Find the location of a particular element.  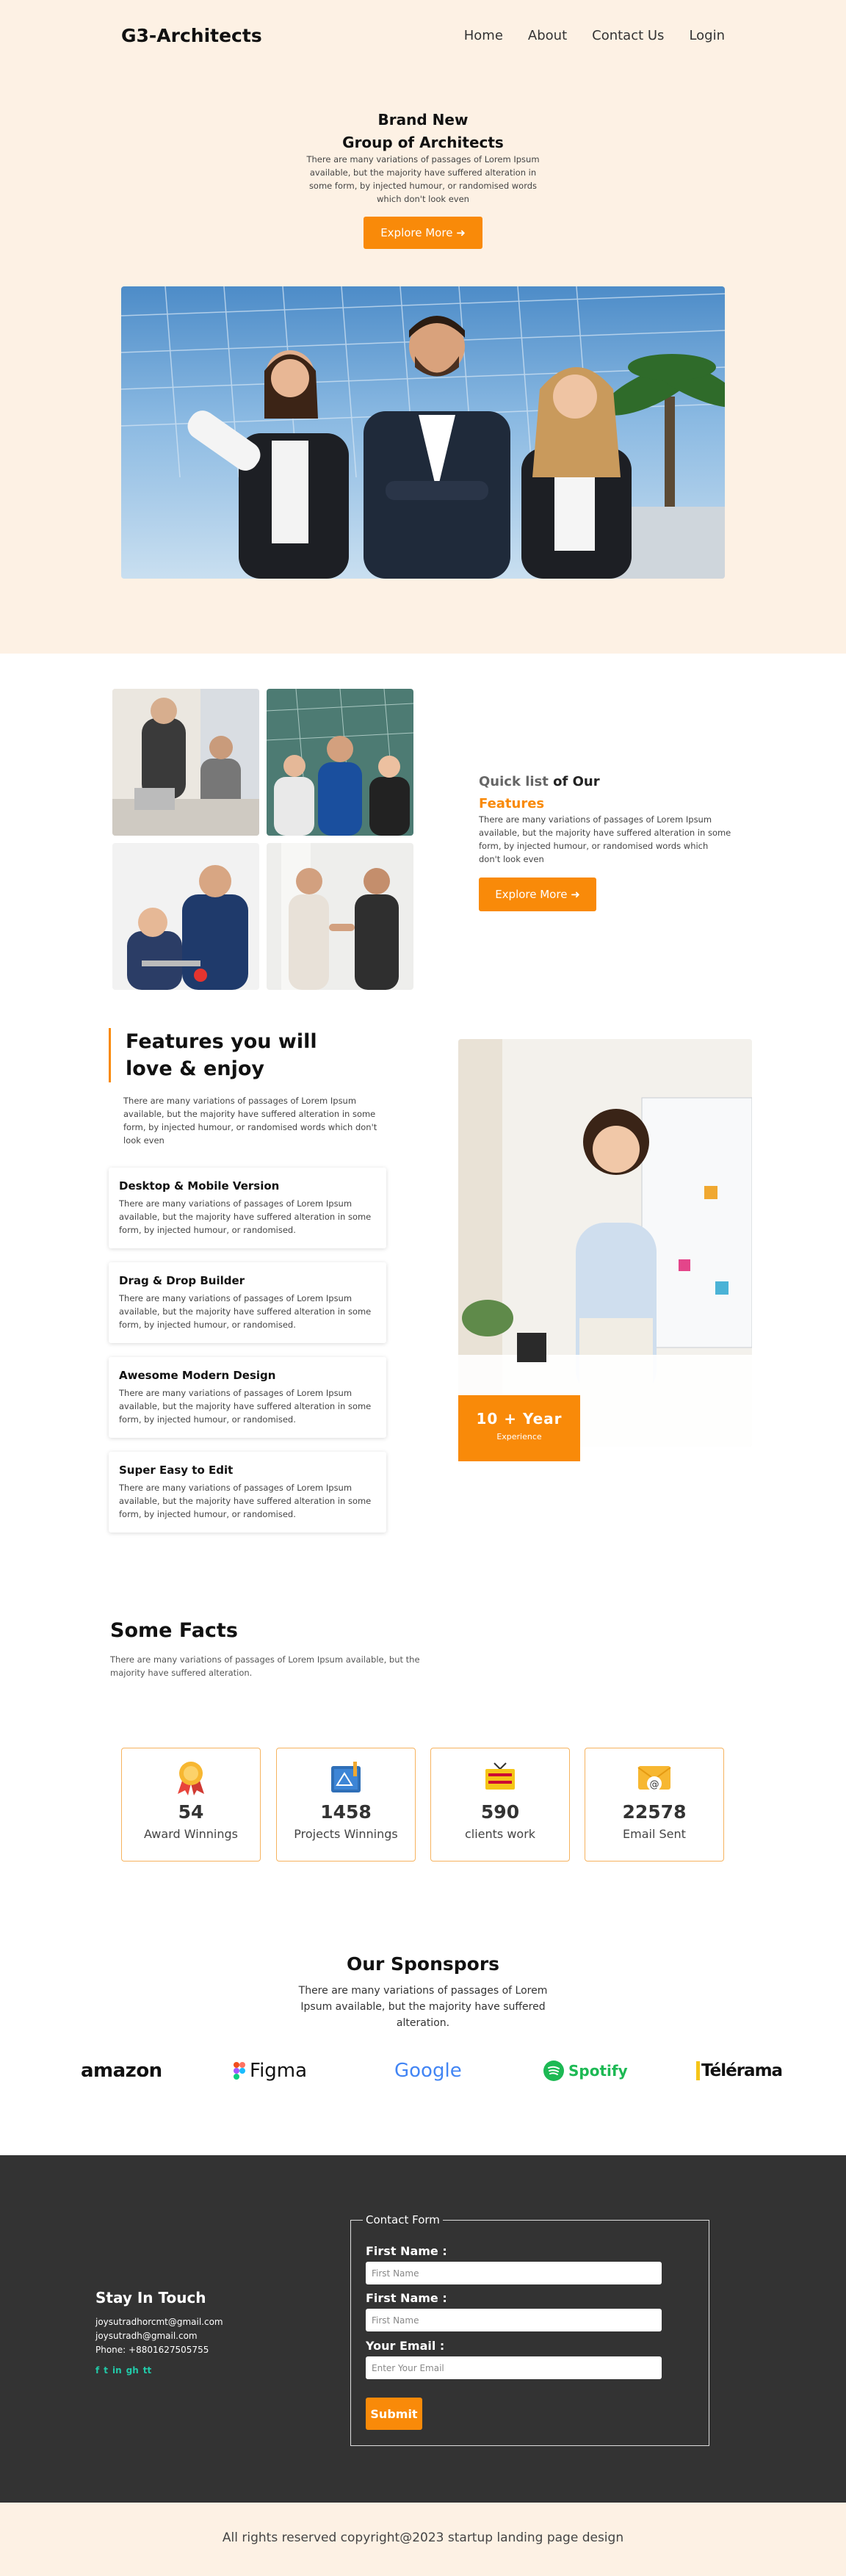

quick-explore-button: Explore More ➜ is located at coordinates (537, 894).